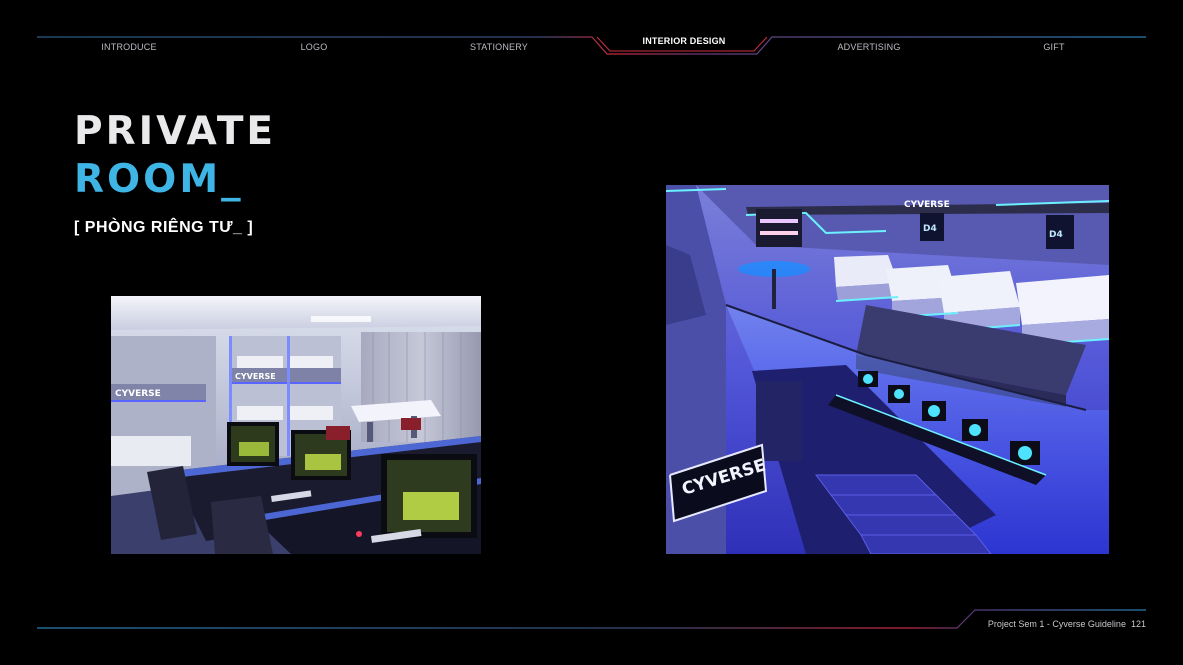  I want to click on page-number: 121, so click(1138, 624).